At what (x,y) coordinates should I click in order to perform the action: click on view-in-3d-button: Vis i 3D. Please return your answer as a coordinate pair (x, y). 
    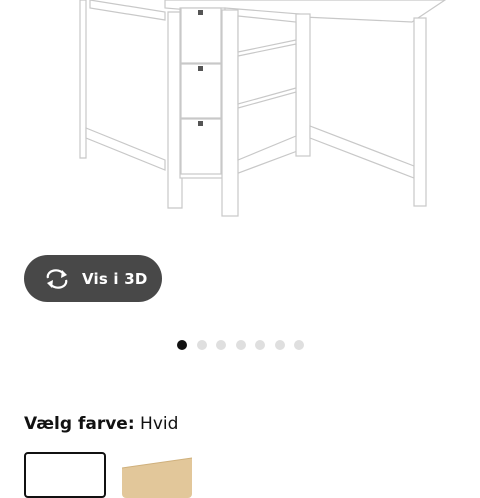
    Looking at the image, I should click on (93, 278).